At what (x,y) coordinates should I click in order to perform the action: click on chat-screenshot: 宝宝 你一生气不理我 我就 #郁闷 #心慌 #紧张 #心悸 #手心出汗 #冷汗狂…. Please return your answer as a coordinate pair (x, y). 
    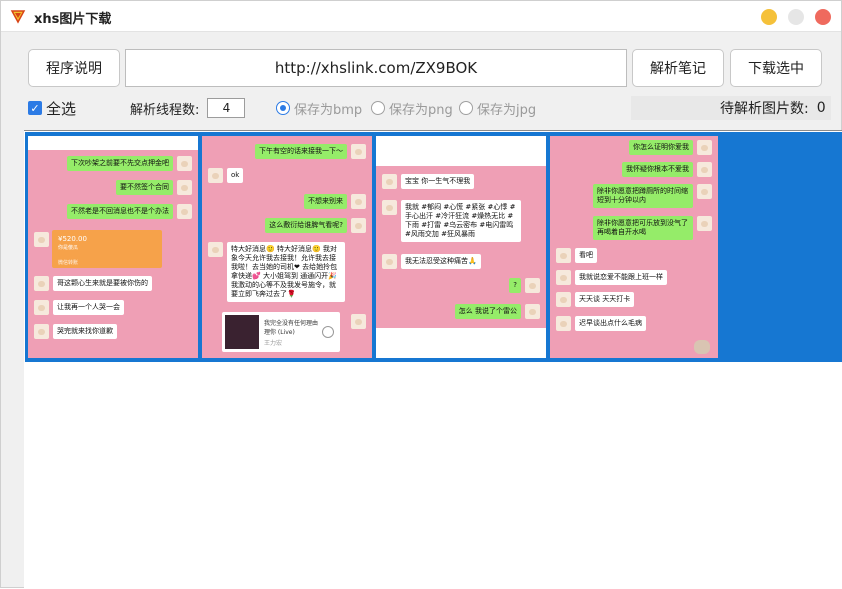
    Looking at the image, I should click on (461, 247).